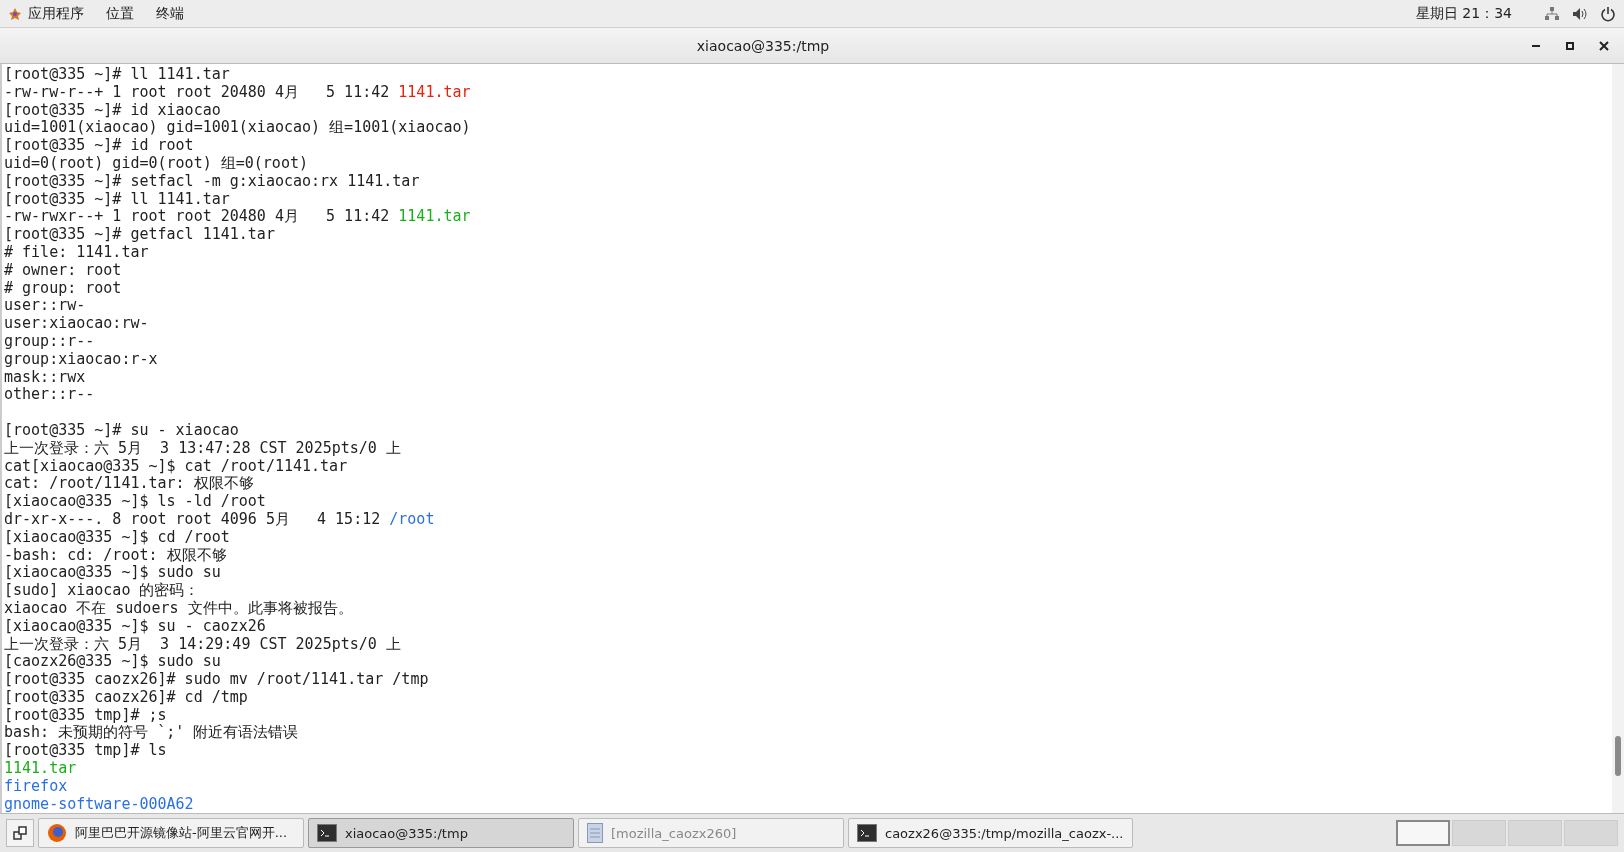 The width and height of the screenshot is (1624, 852). Describe the element at coordinates (15, 13) in the screenshot. I see `apps-icon` at that location.